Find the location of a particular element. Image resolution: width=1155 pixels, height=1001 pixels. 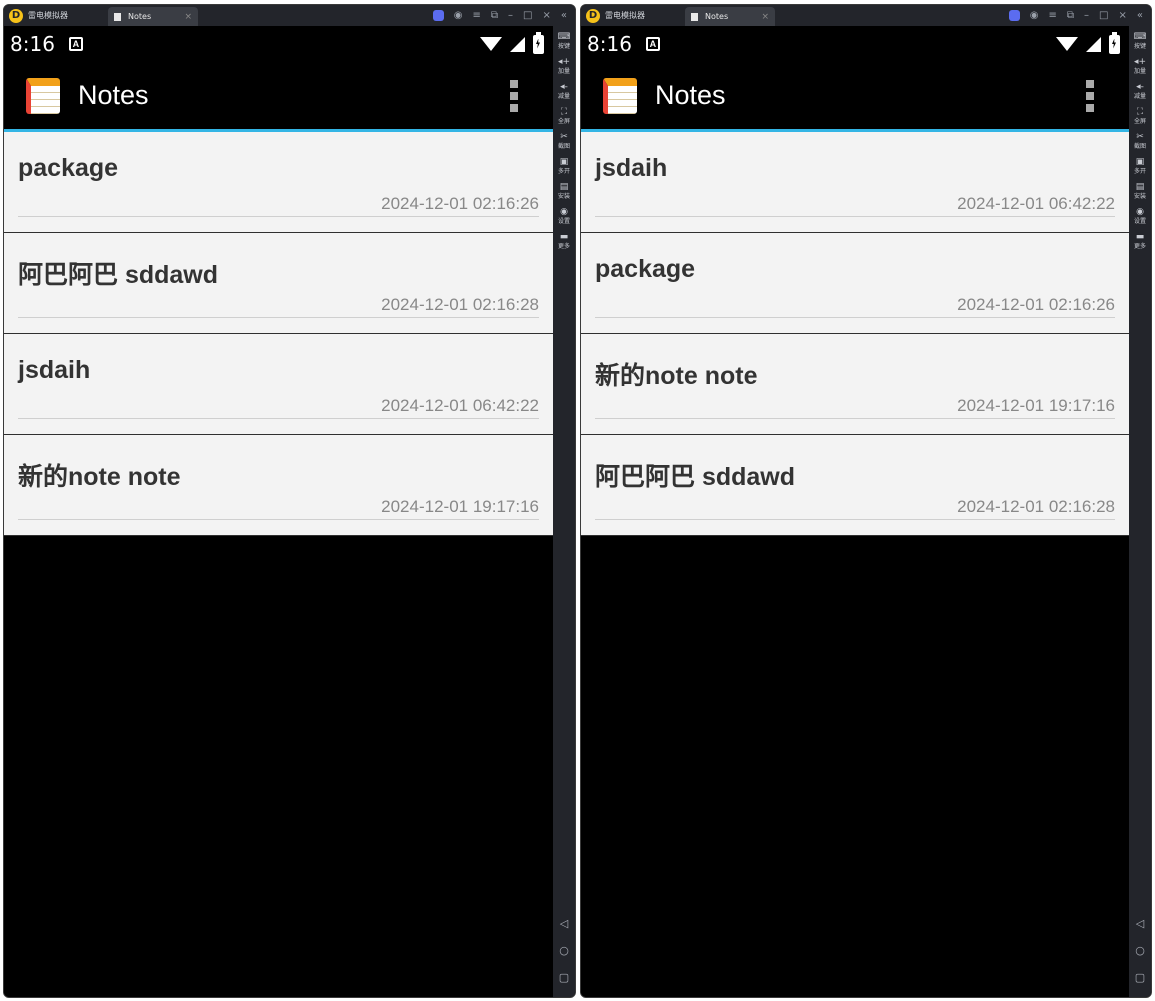

note-timestamp: 2024-12-01 02:16:26 is located at coordinates (1036, 304).